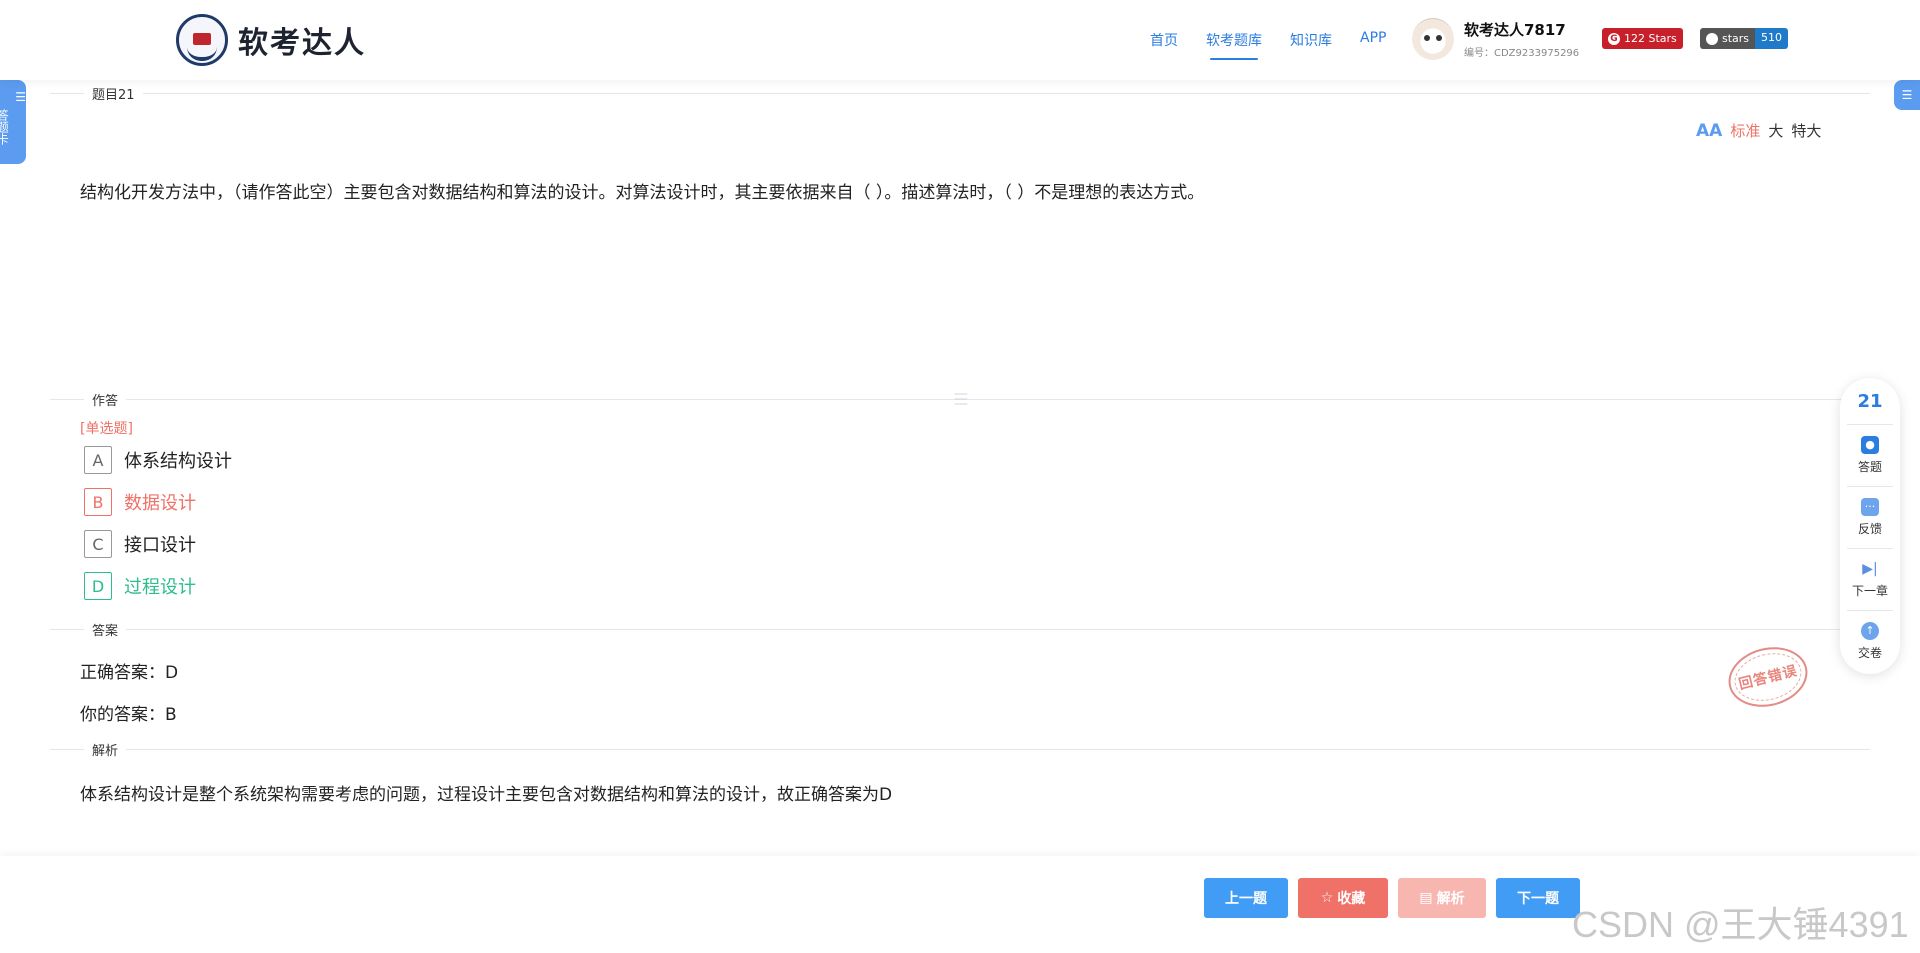  Describe the element at coordinates (1164, 40) in the screenshot. I see `nav-home: 首页` at that location.